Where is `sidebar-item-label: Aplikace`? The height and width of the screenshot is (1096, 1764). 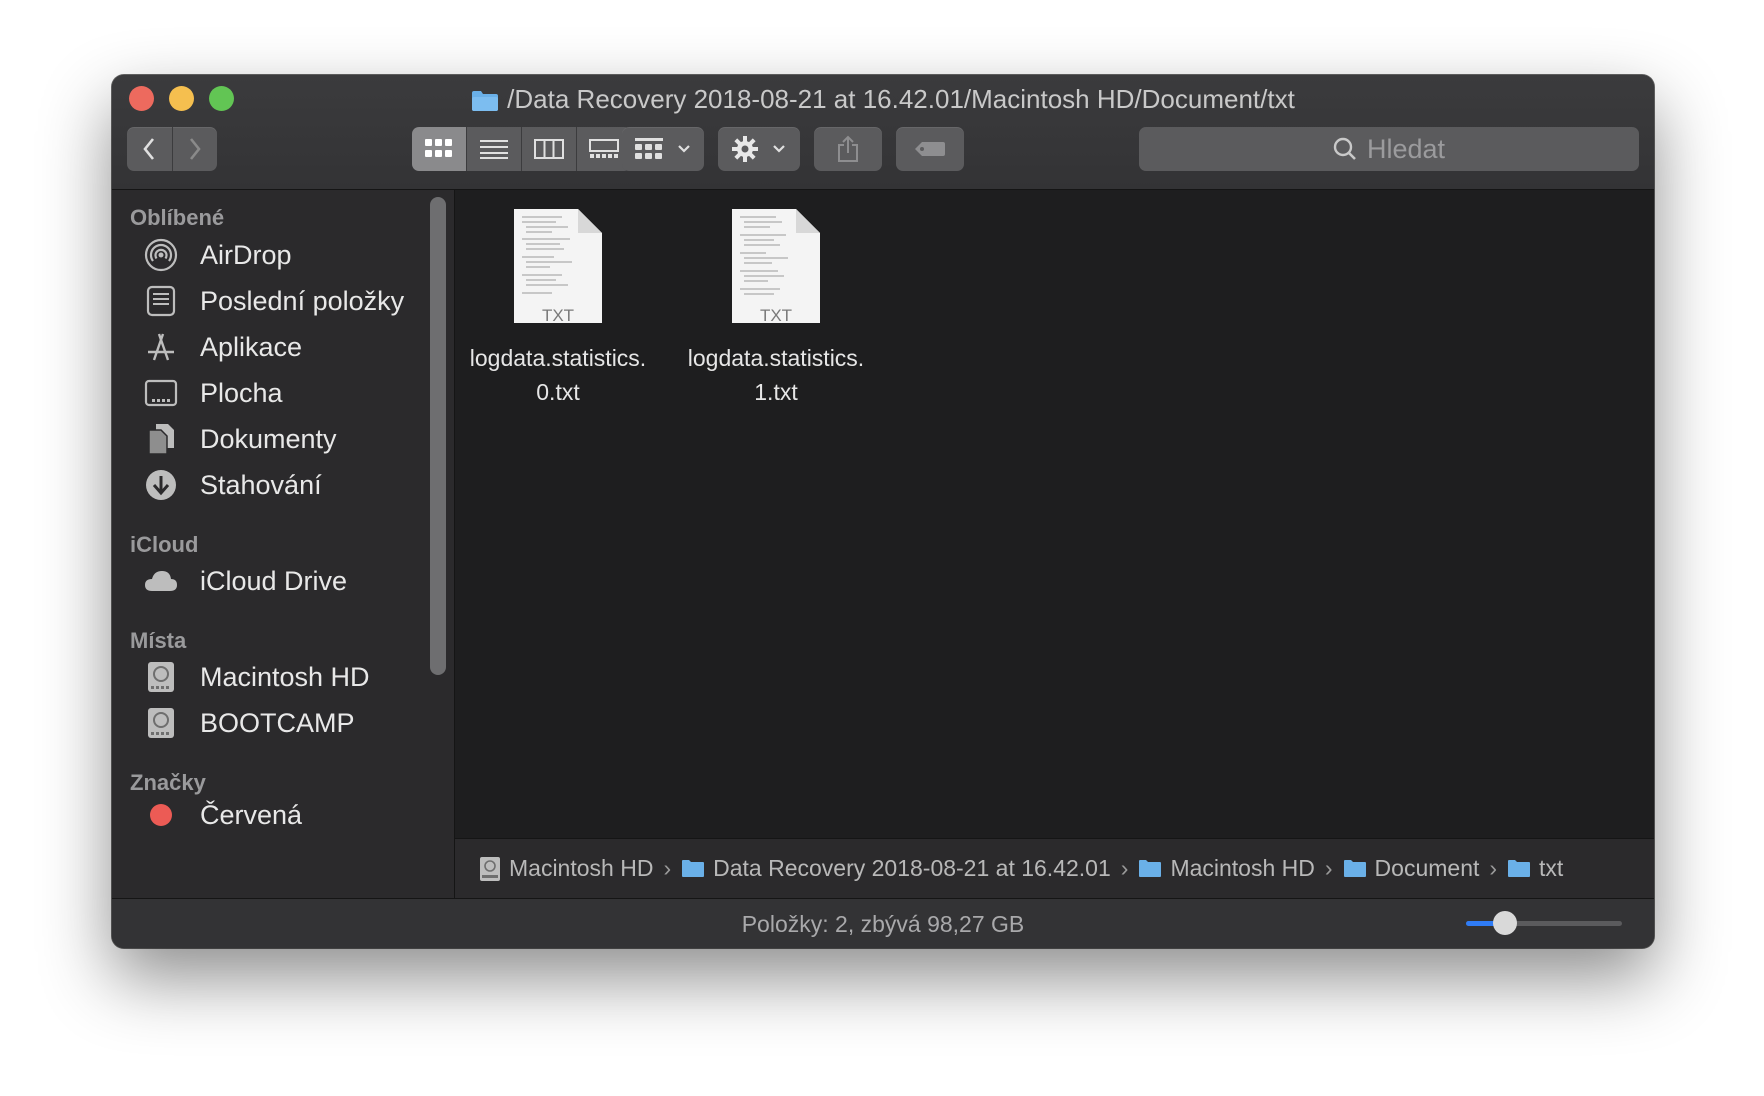
sidebar-item-label: Aplikace is located at coordinates (251, 346).